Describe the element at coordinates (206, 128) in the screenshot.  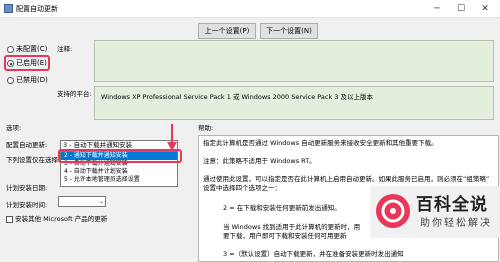
I see `help-header: 帮助:` at that location.